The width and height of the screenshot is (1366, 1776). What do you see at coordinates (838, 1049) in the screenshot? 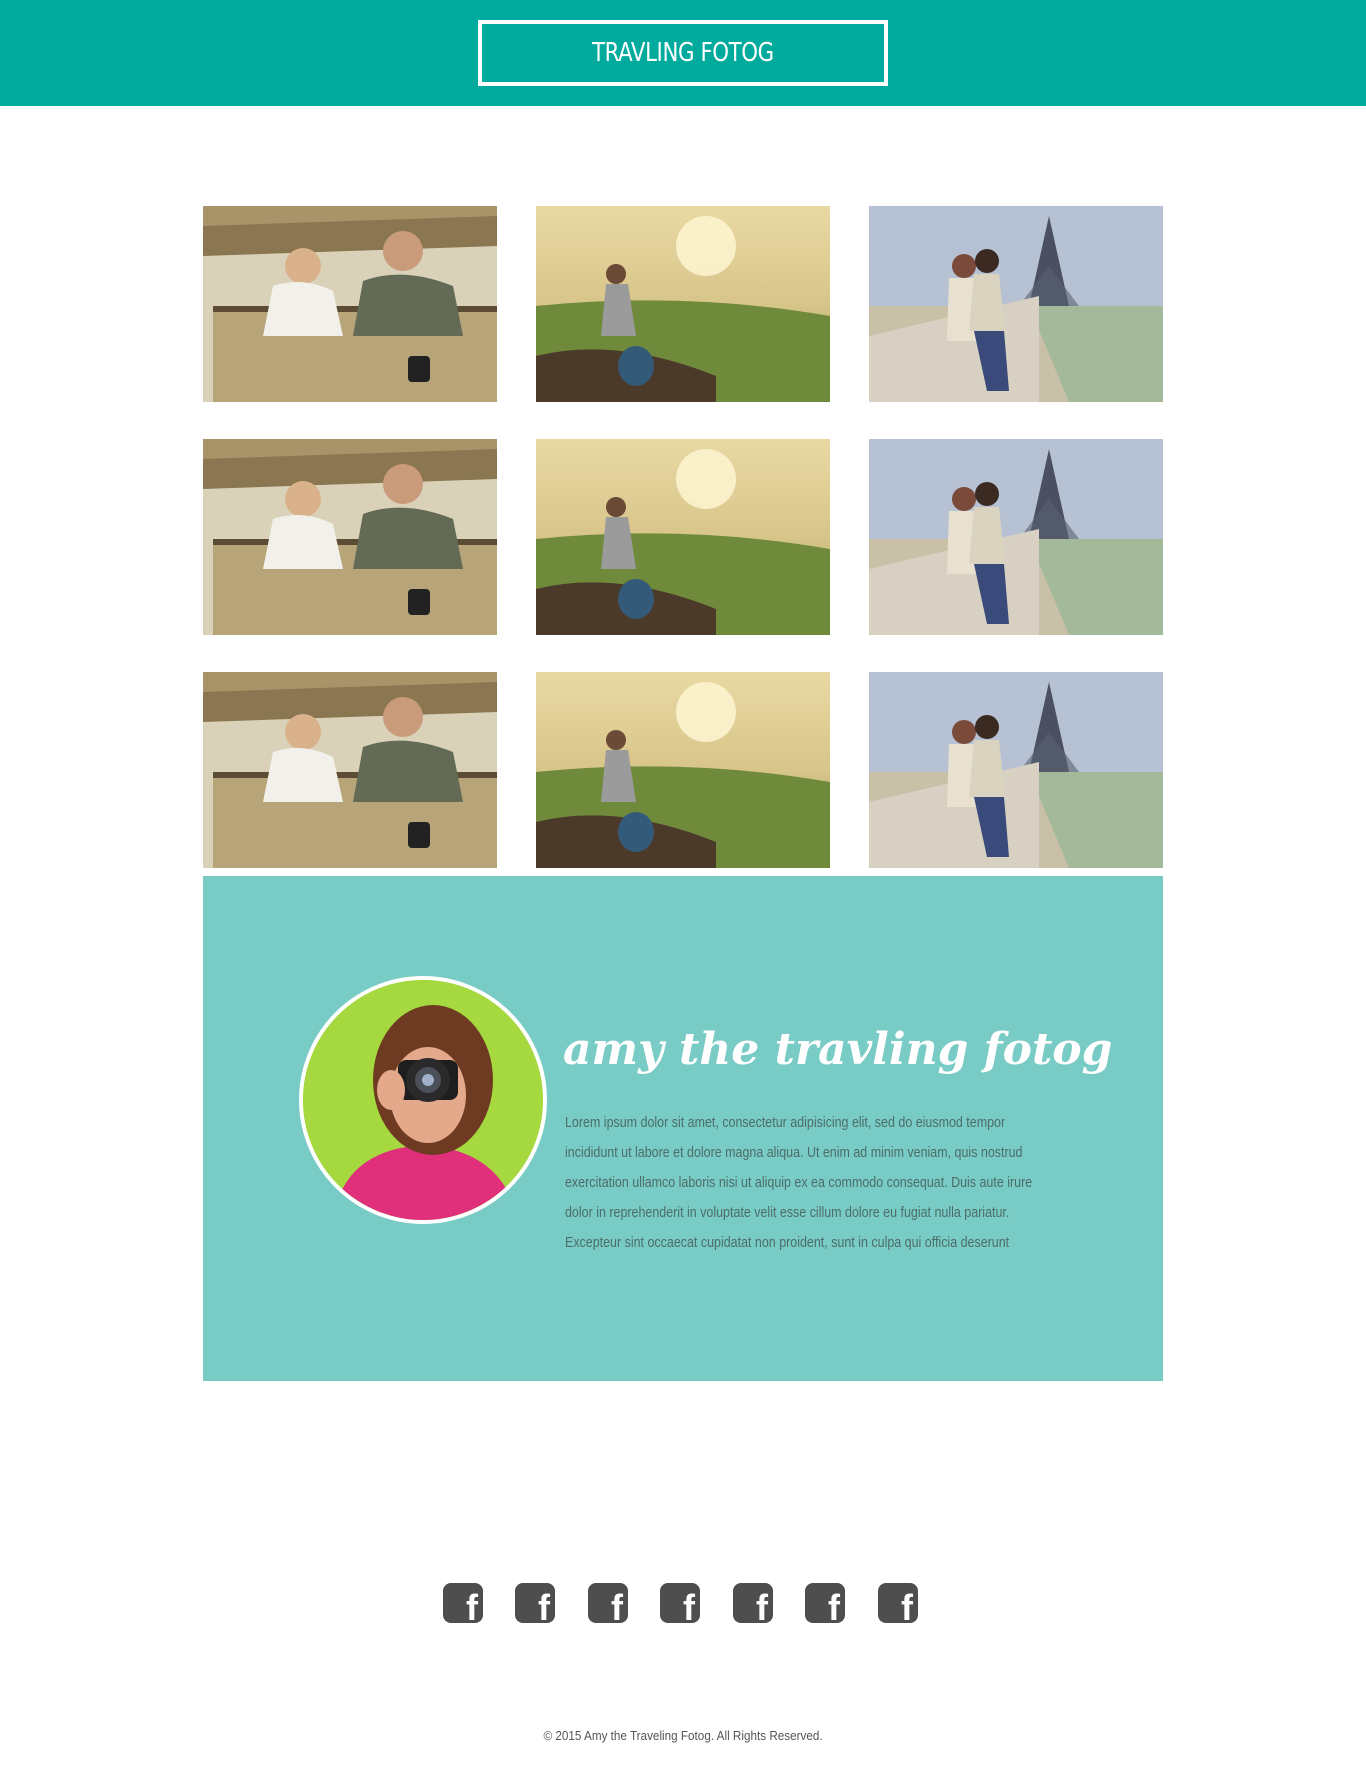
I see `about-title: amy the travling fotog` at bounding box center [838, 1049].